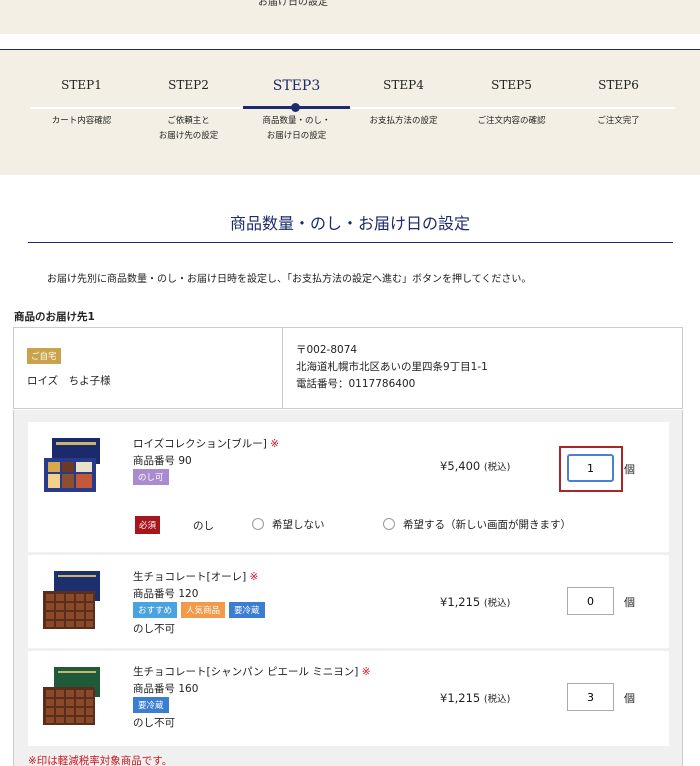 The width and height of the screenshot is (700, 766). Describe the element at coordinates (44, 356) in the screenshot. I see `home-badge: ご自宅` at that location.